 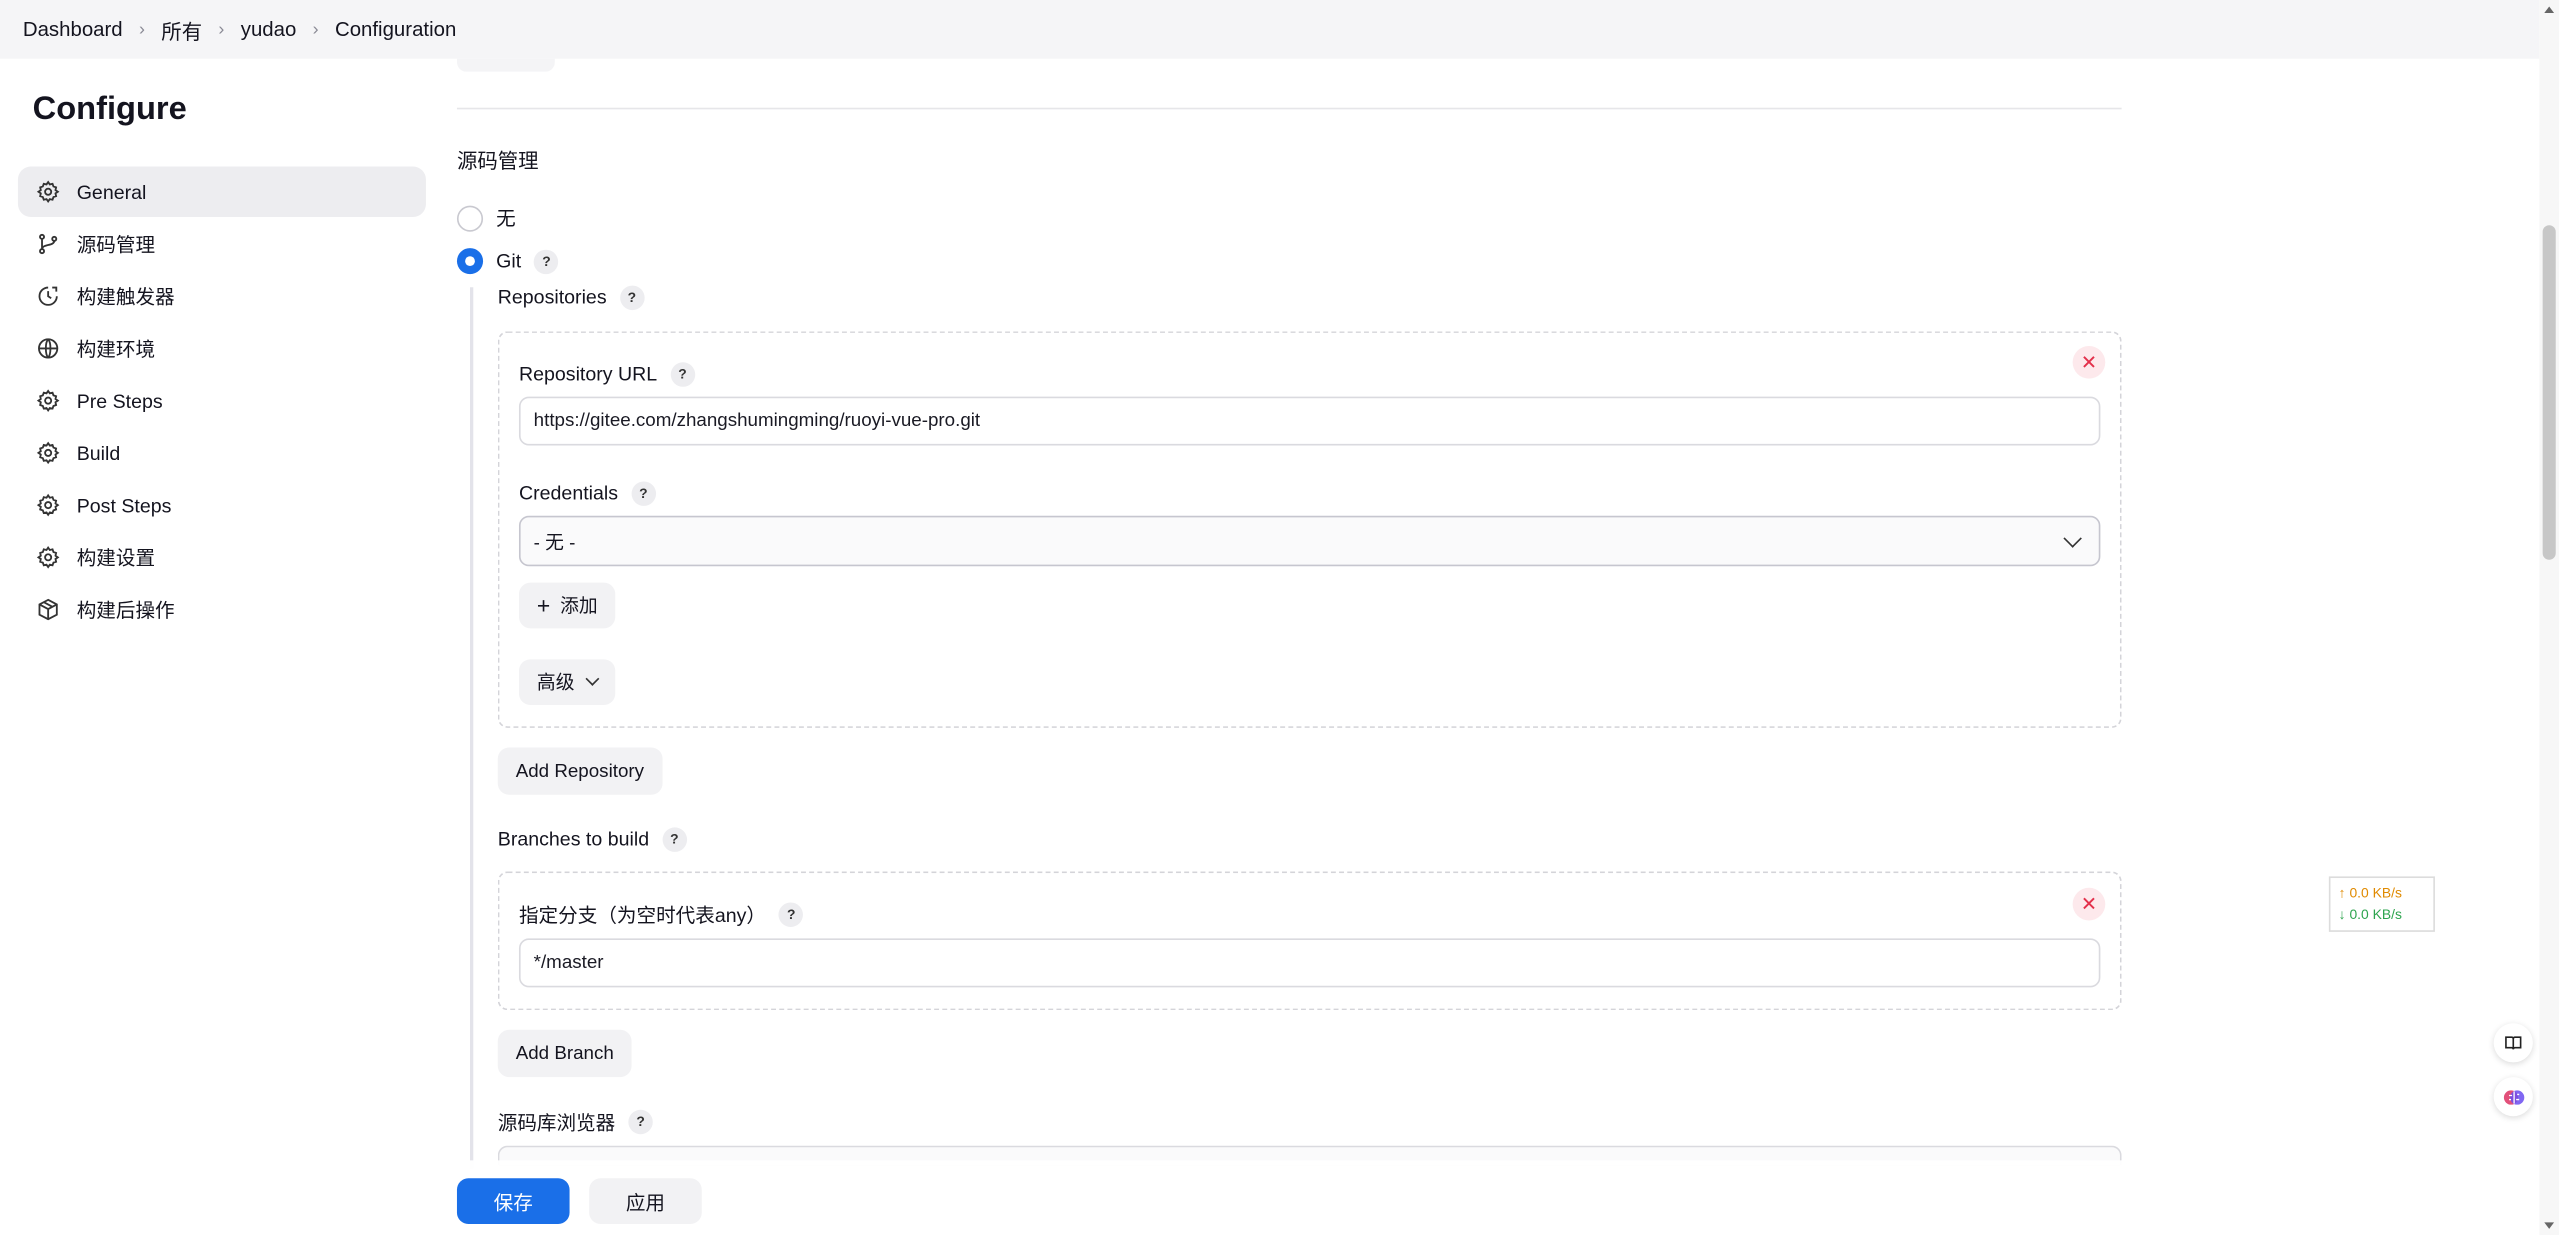 I want to click on branch-specifier-label: 指定分支（为空时代表any） ?, so click(x=661, y=914).